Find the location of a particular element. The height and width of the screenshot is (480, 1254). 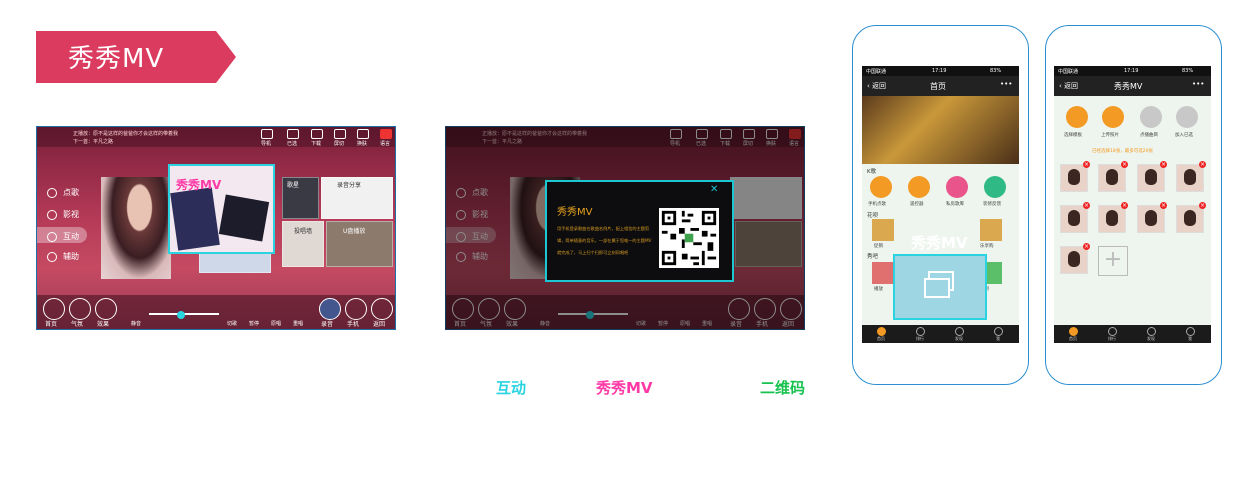

top-label: 换肤 is located at coordinates (362, 144).